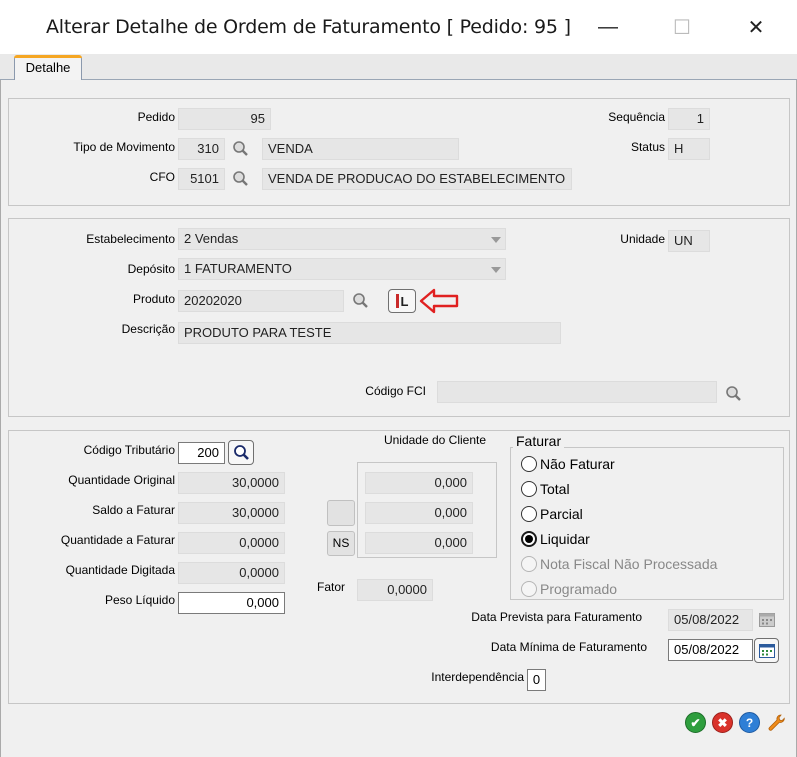  I want to click on qtd-faturar-label: Quantidade a Faturar, so click(117, 540).